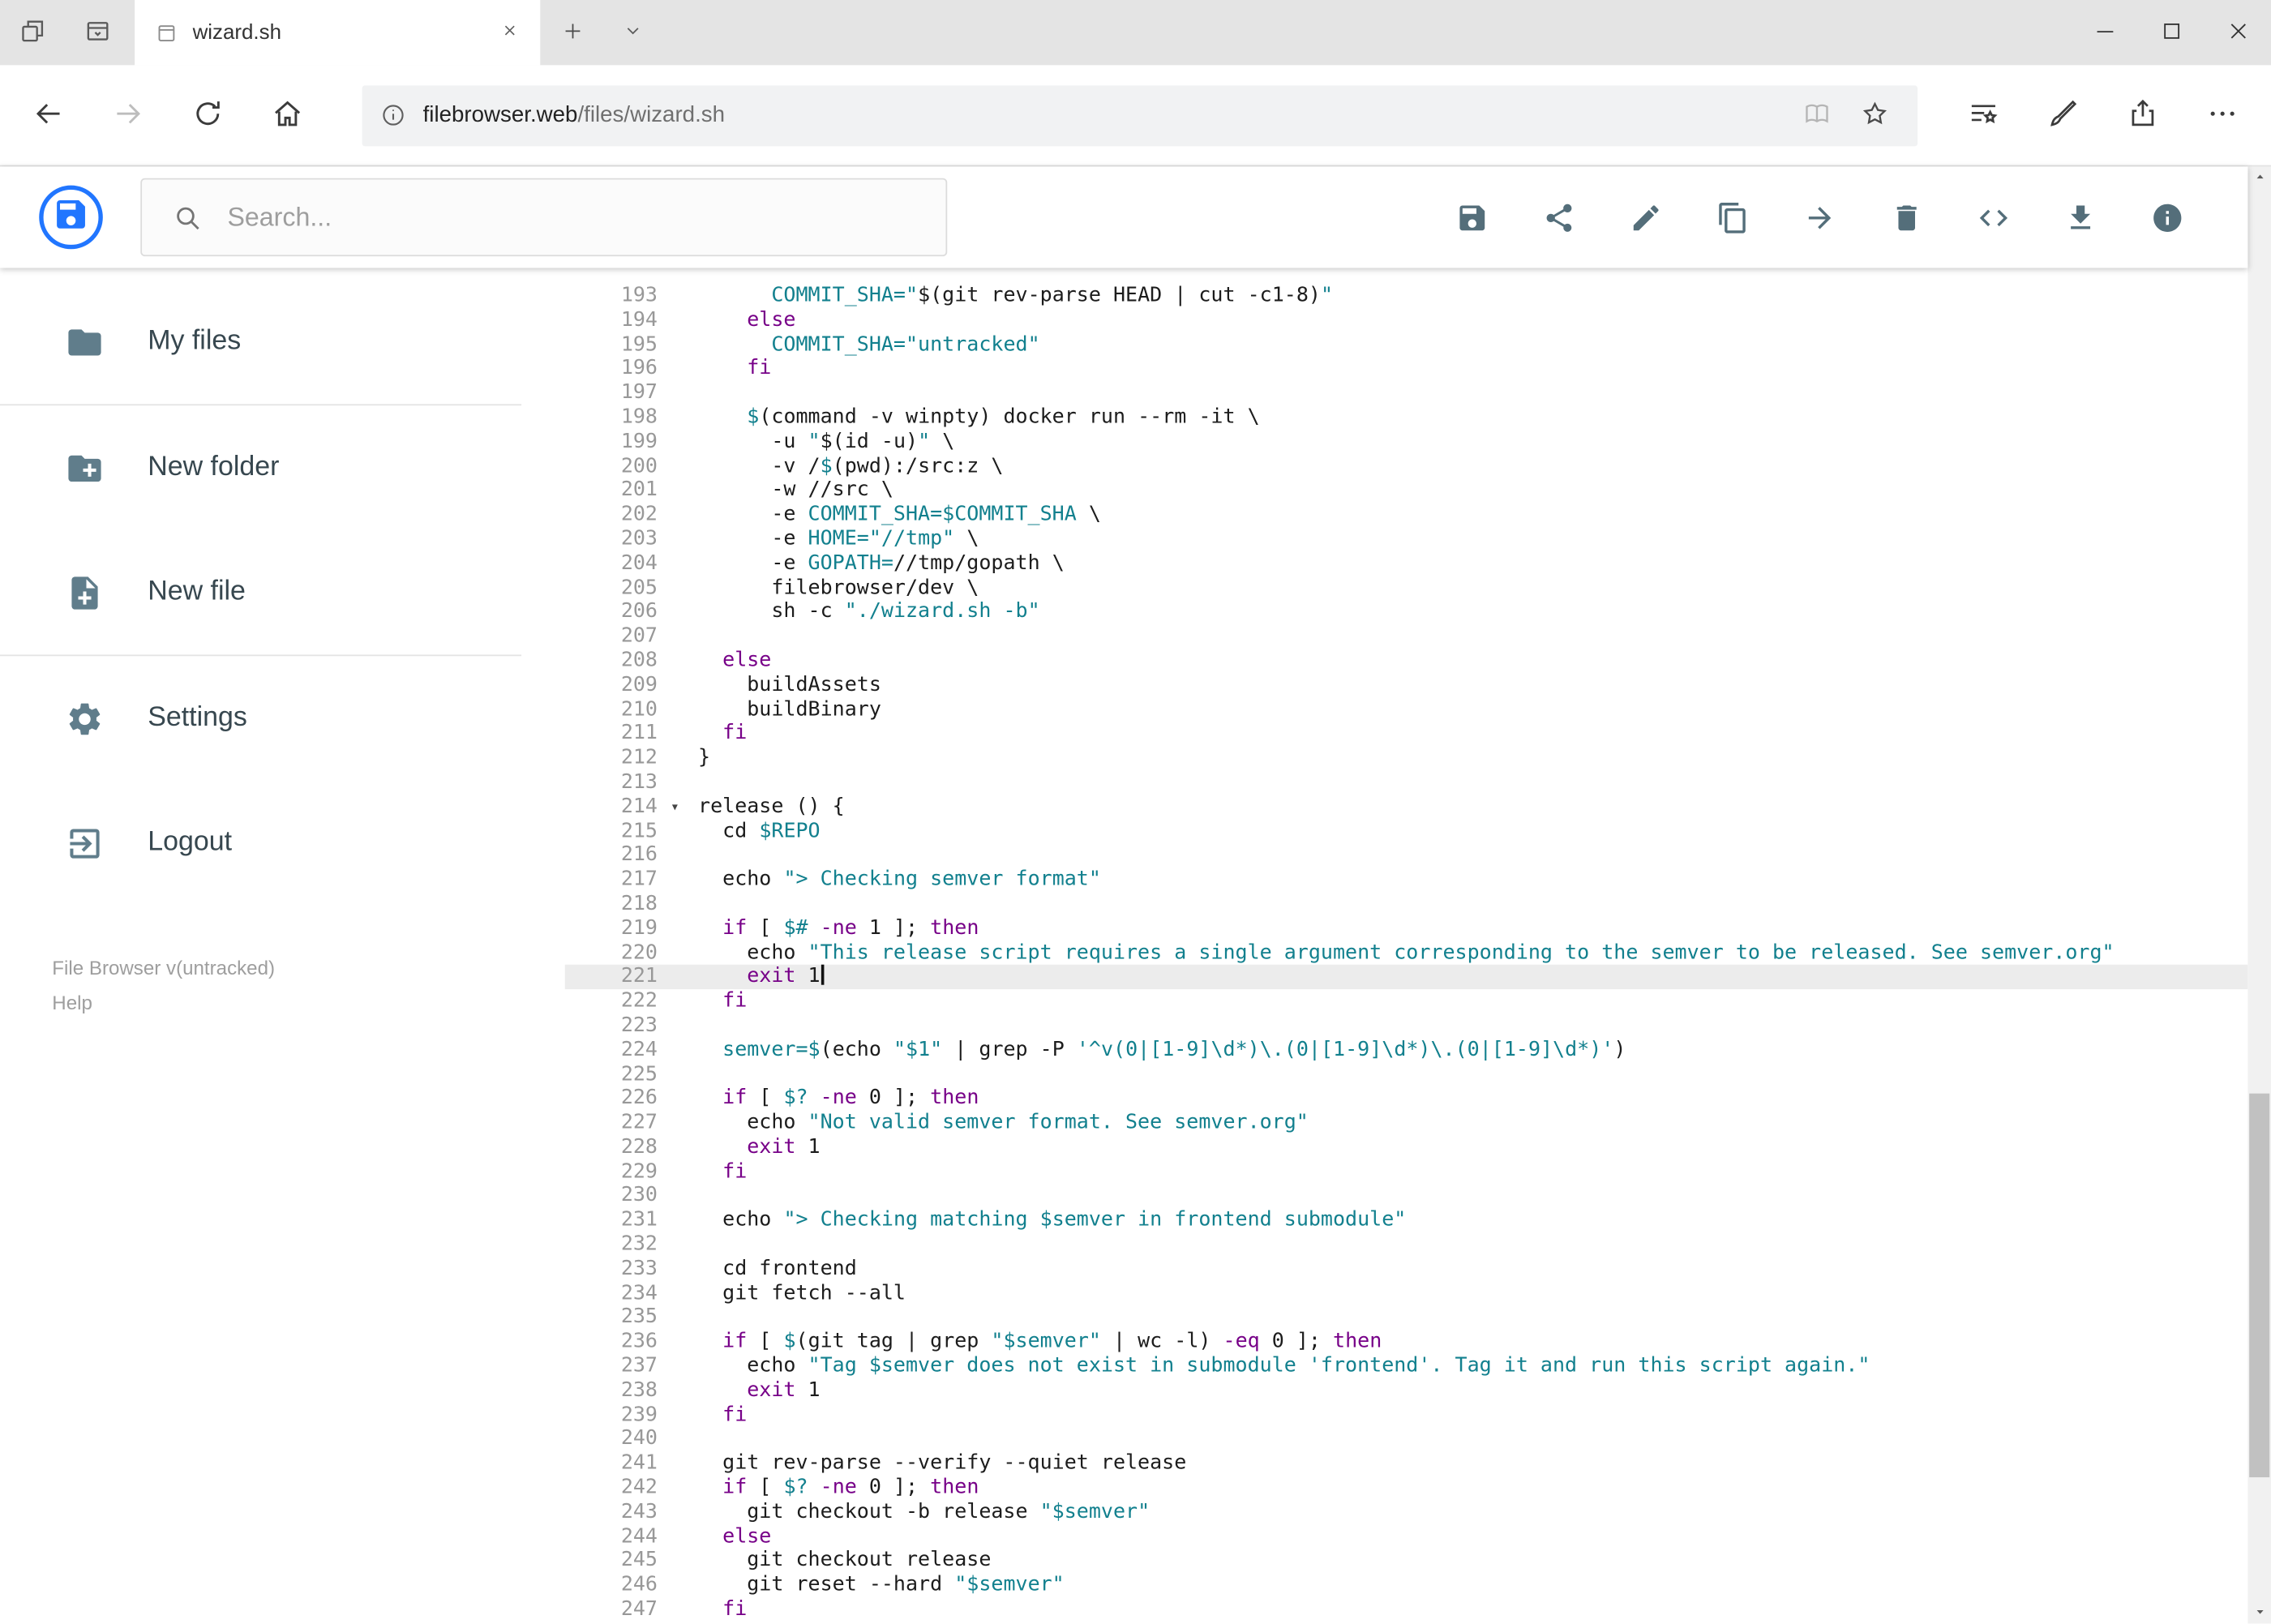 The width and height of the screenshot is (2271, 1624). What do you see at coordinates (2259, 178) in the screenshot?
I see `scroll-up-button` at bounding box center [2259, 178].